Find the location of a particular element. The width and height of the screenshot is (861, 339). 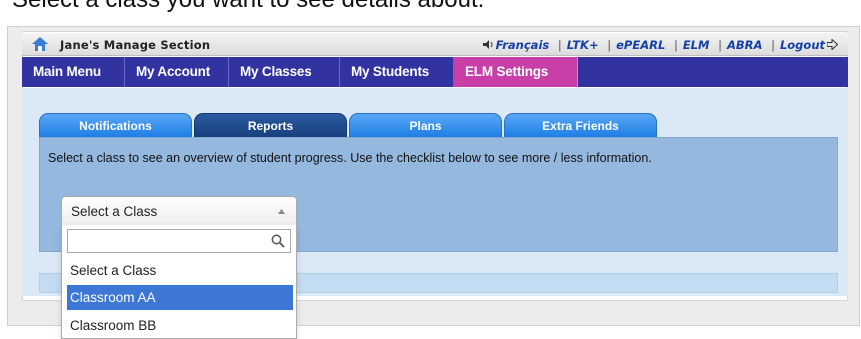

tab-extra-friends: Extra Friends is located at coordinates (580, 125).